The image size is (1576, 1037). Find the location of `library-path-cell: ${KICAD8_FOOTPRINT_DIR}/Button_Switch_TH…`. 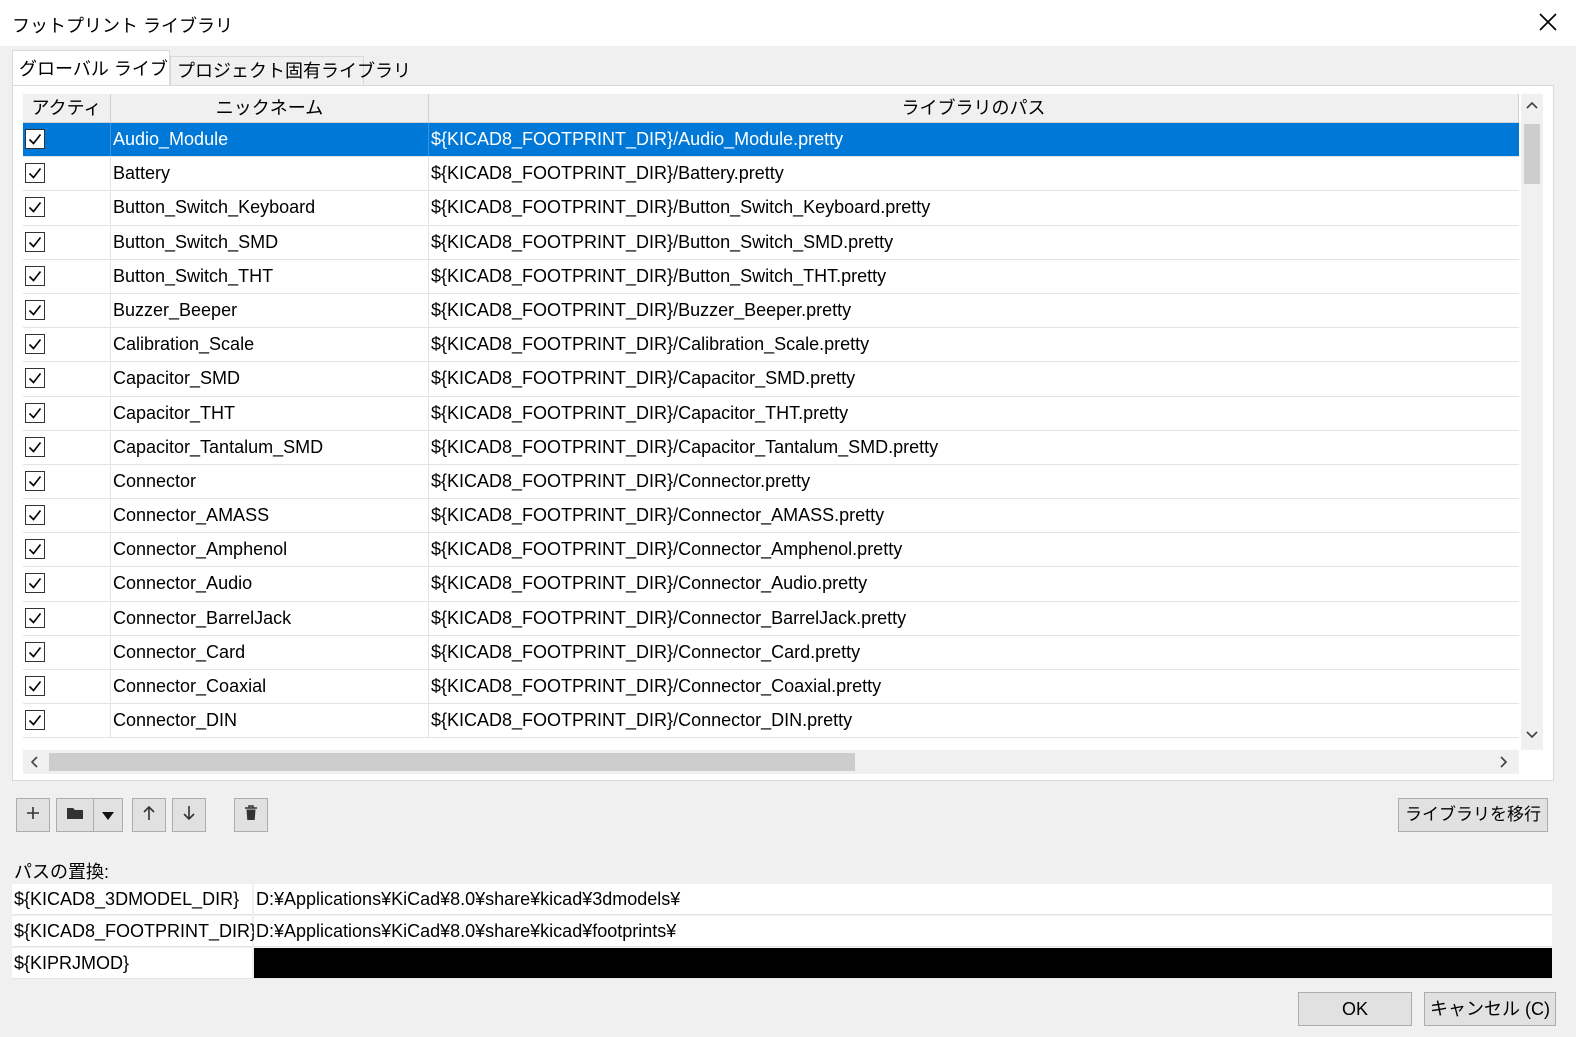

library-path-cell: ${KICAD8_FOOTPRINT_DIR}/Button_Switch_TH… is located at coordinates (974, 276).